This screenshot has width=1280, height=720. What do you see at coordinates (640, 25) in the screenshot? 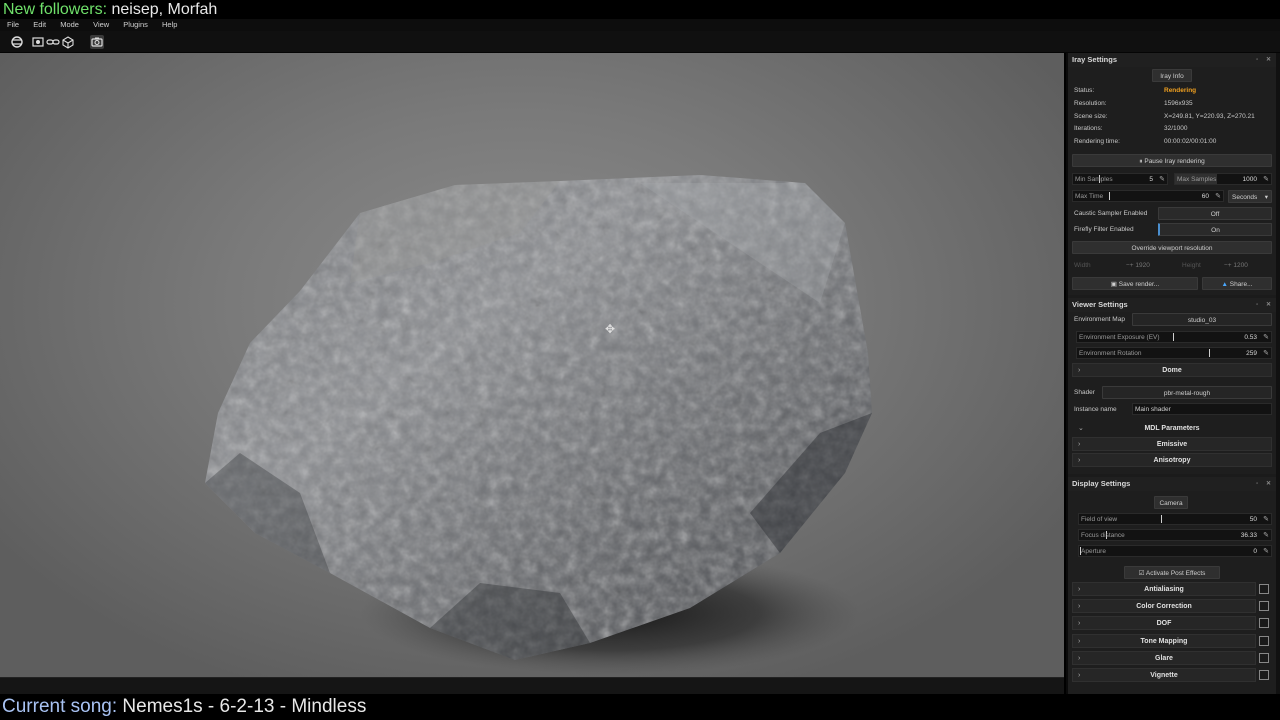
I see `menu-bar: File Edit Mode View Plugins Help` at bounding box center [640, 25].